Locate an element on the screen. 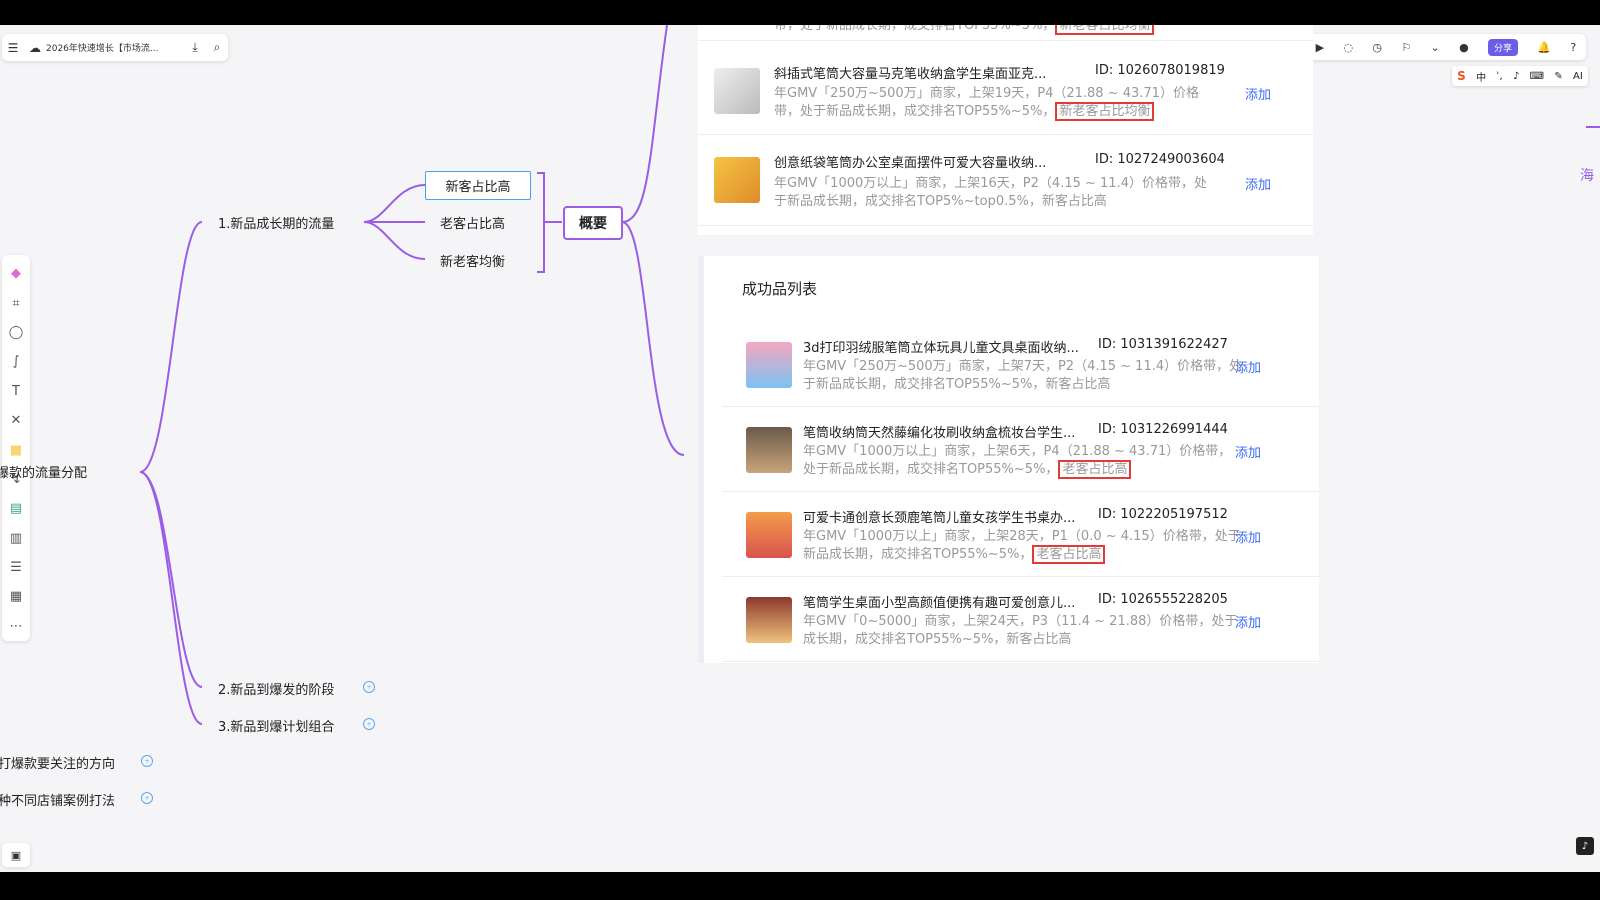 The image size is (1600, 900). sub-node-new: 新客占比高 is located at coordinates (478, 185).